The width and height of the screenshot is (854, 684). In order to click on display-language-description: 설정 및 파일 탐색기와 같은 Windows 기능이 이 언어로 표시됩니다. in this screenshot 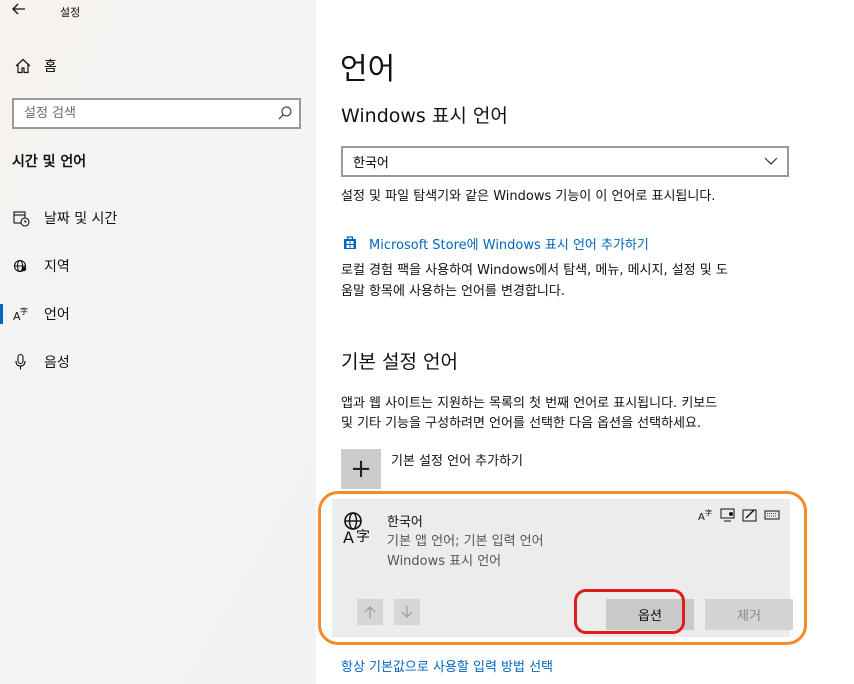, I will do `click(528, 196)`.